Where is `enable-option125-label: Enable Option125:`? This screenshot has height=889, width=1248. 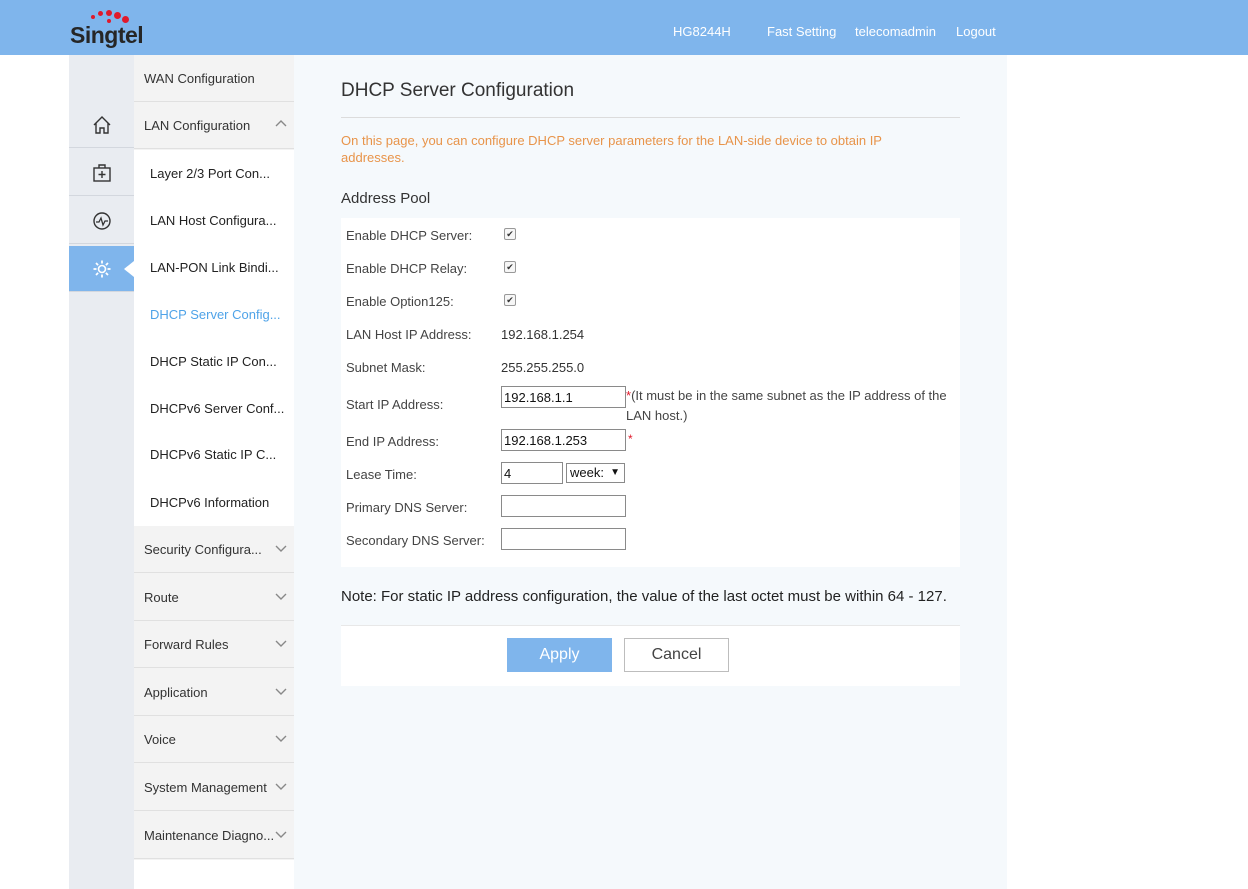
enable-option125-label: Enable Option125: is located at coordinates (400, 301).